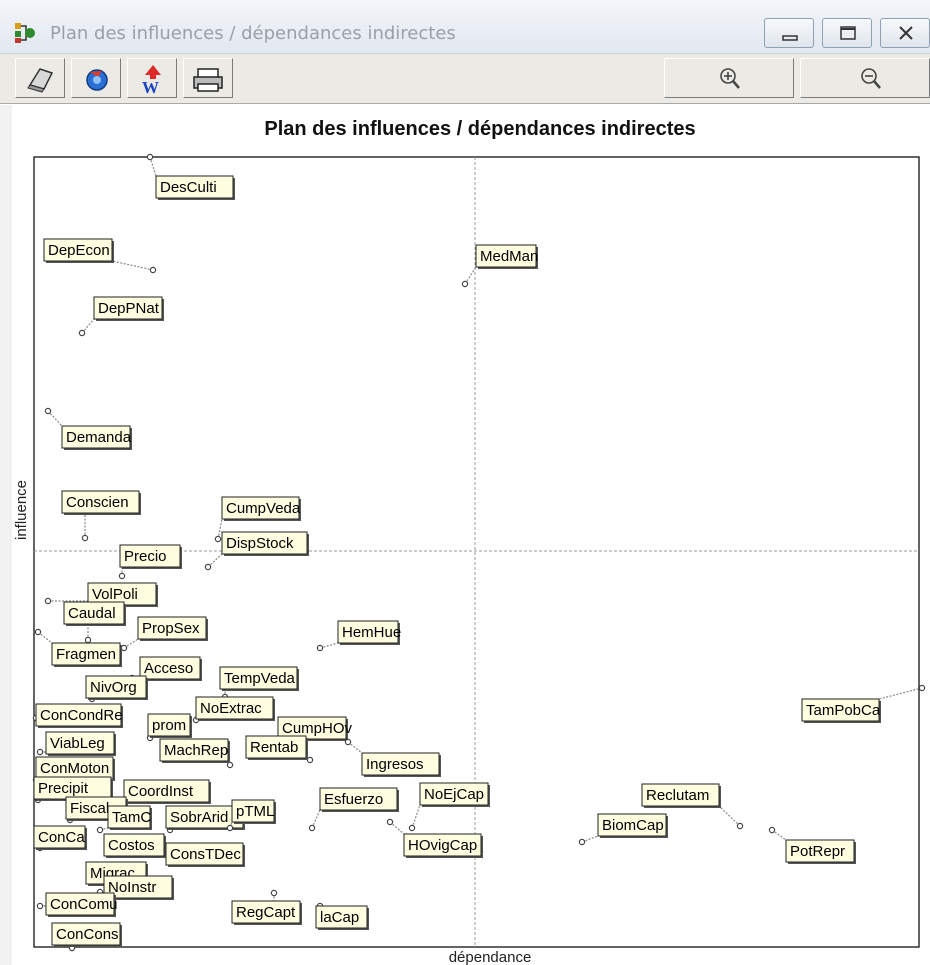 This screenshot has width=930, height=965. I want to click on point-biomcap: BiomCap, so click(623, 829).